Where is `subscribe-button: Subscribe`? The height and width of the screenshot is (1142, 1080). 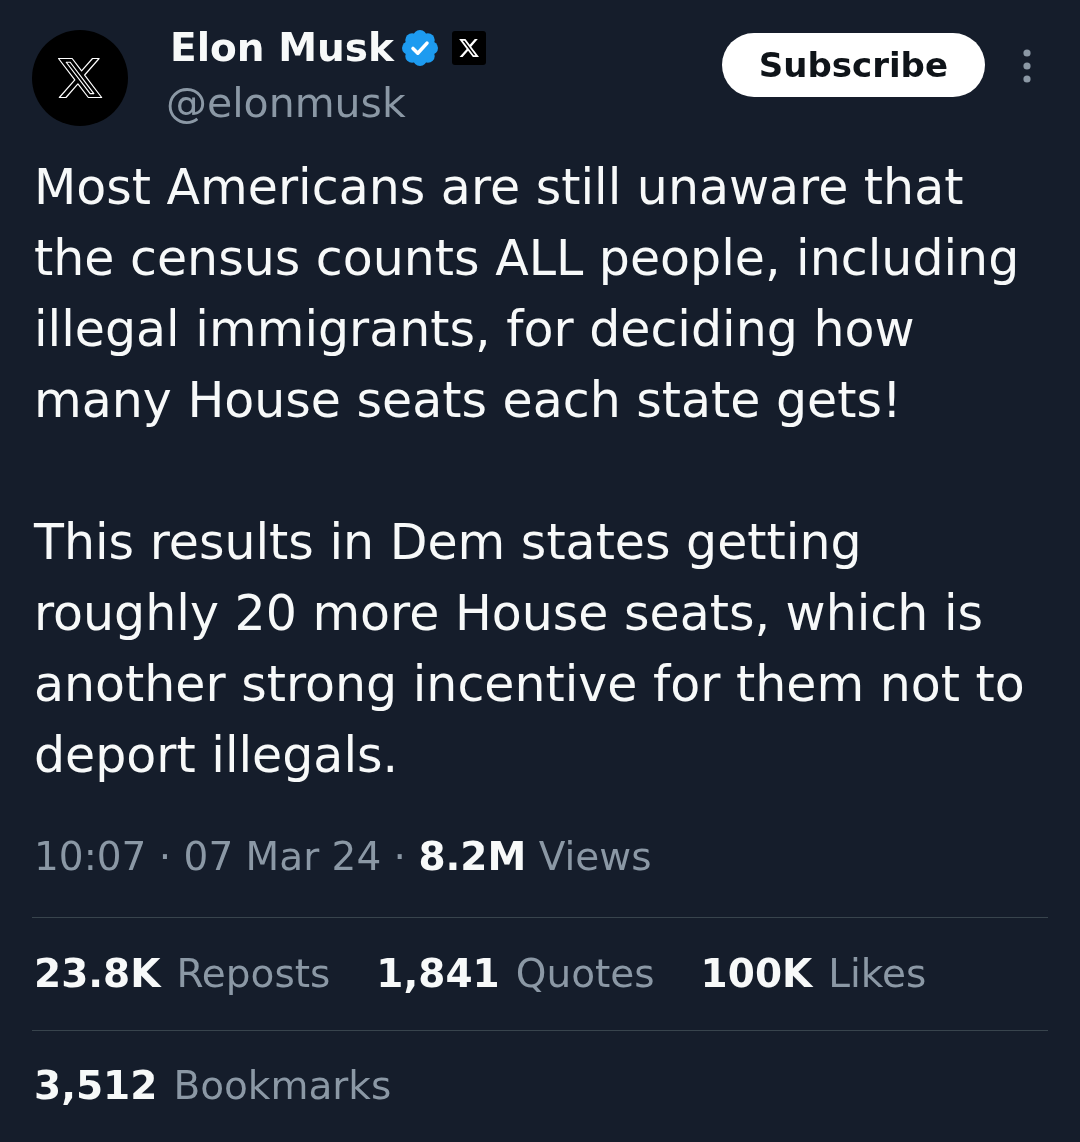 subscribe-button: Subscribe is located at coordinates (853, 65).